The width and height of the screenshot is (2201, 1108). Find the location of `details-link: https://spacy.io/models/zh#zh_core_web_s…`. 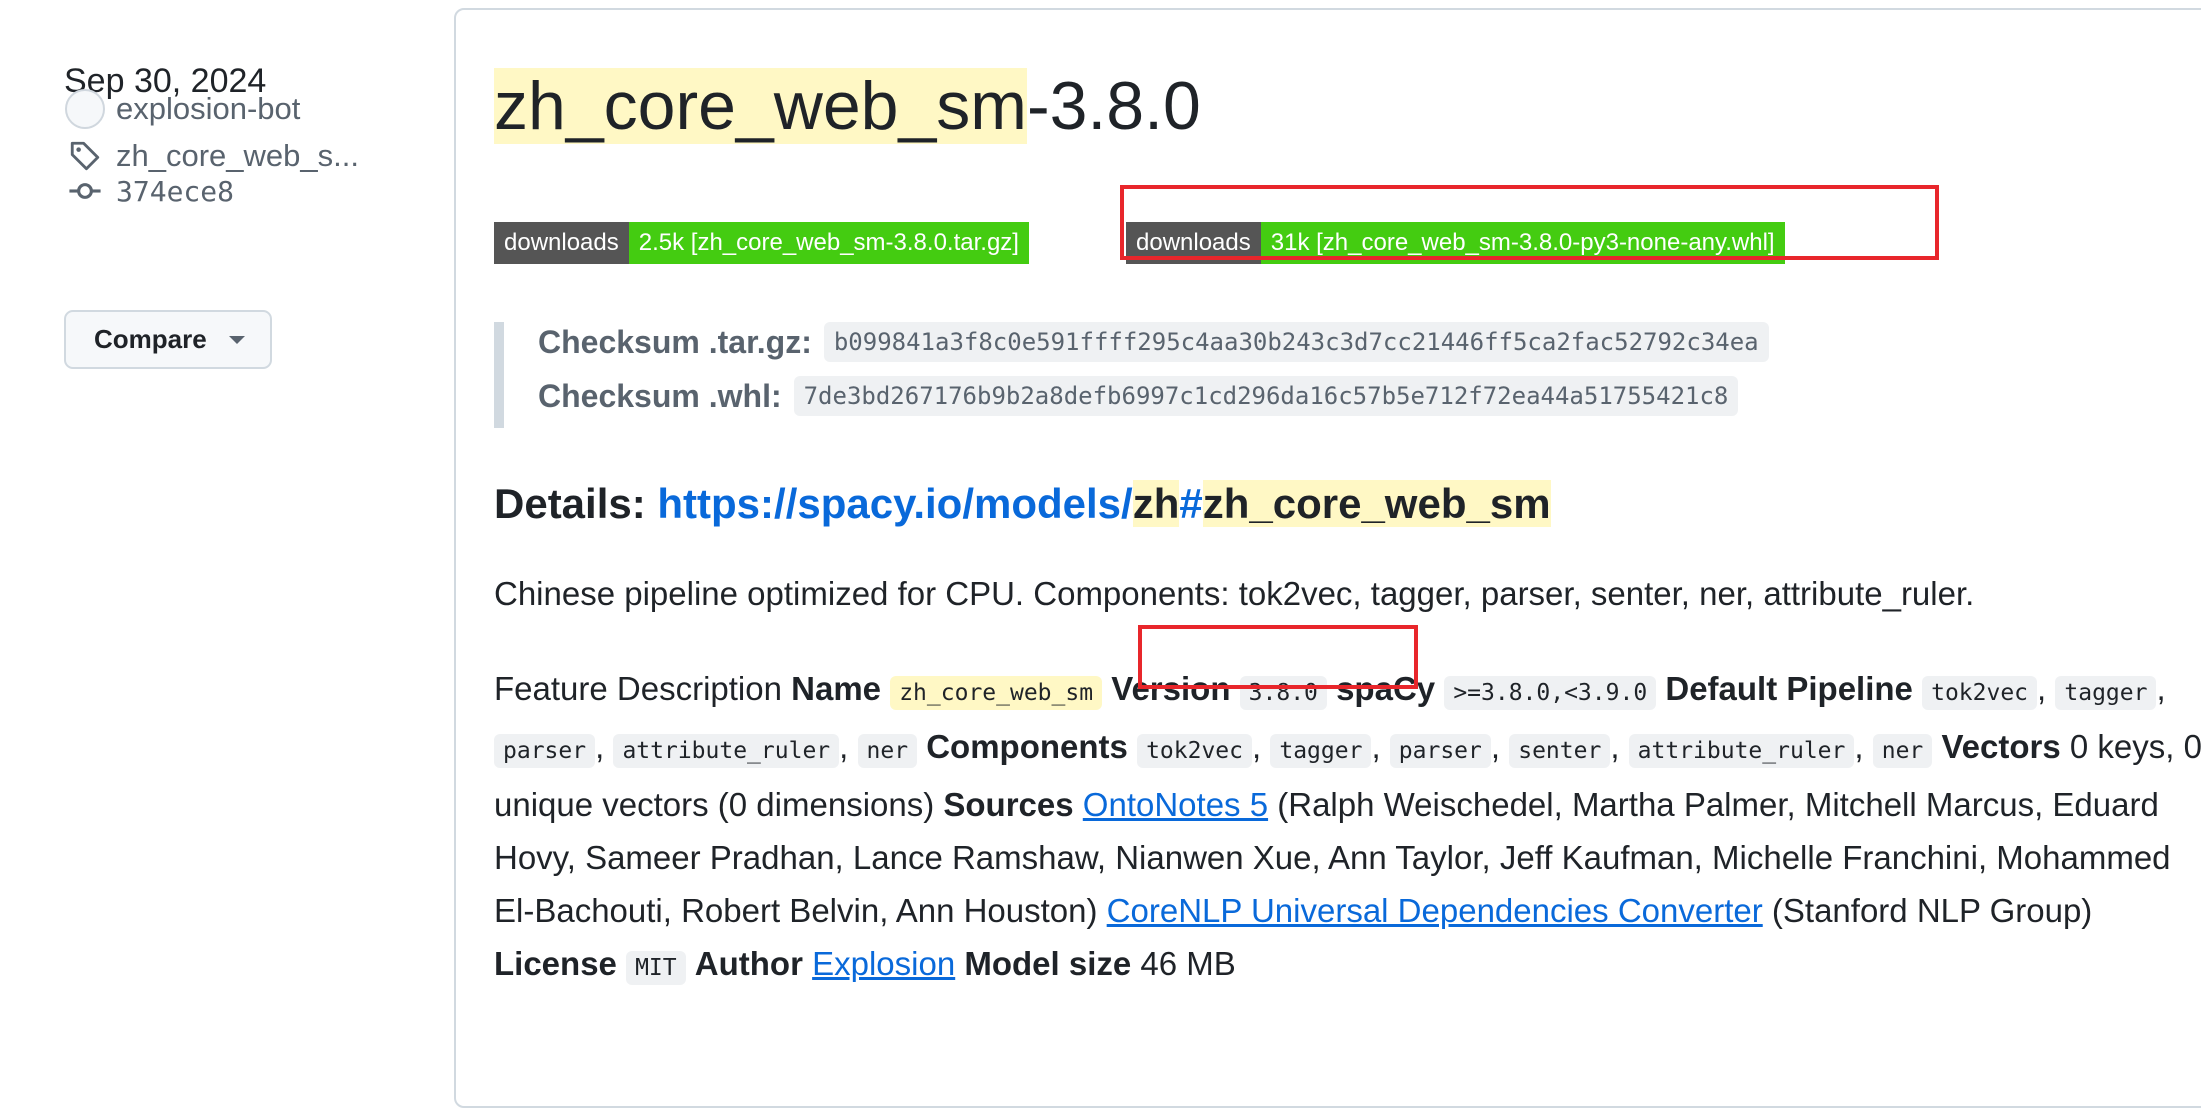

details-link: https://spacy.io/models/zh#zh_core_web_s… is located at coordinates (1104, 503).